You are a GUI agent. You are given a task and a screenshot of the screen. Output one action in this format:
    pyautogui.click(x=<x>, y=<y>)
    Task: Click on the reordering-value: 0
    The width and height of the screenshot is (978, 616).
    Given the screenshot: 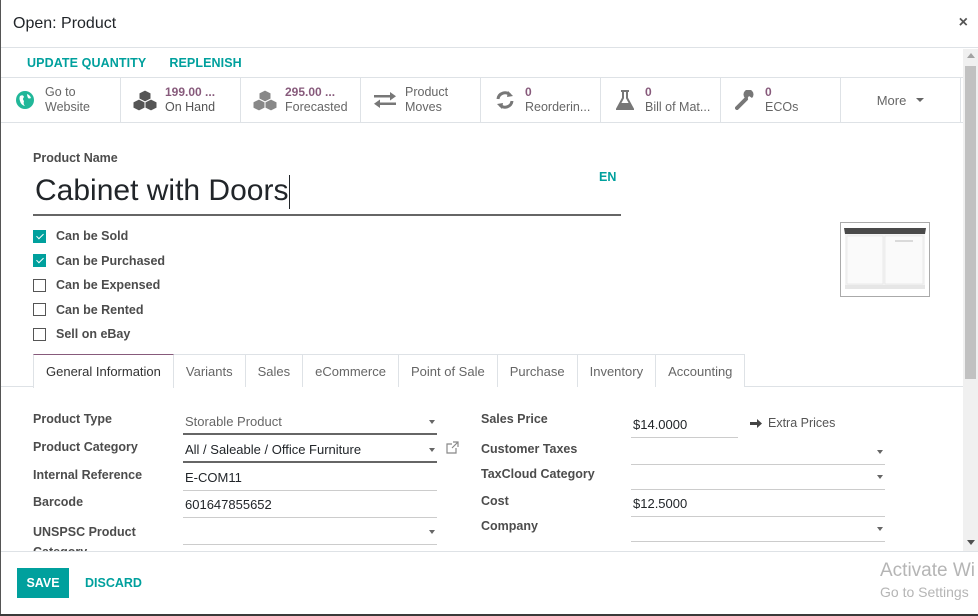 What is the action you would take?
    pyautogui.click(x=528, y=92)
    